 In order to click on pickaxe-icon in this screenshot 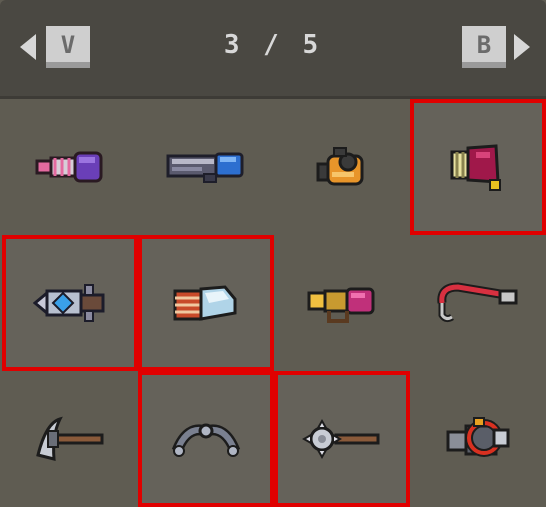, I will do `click(70, 438)`.